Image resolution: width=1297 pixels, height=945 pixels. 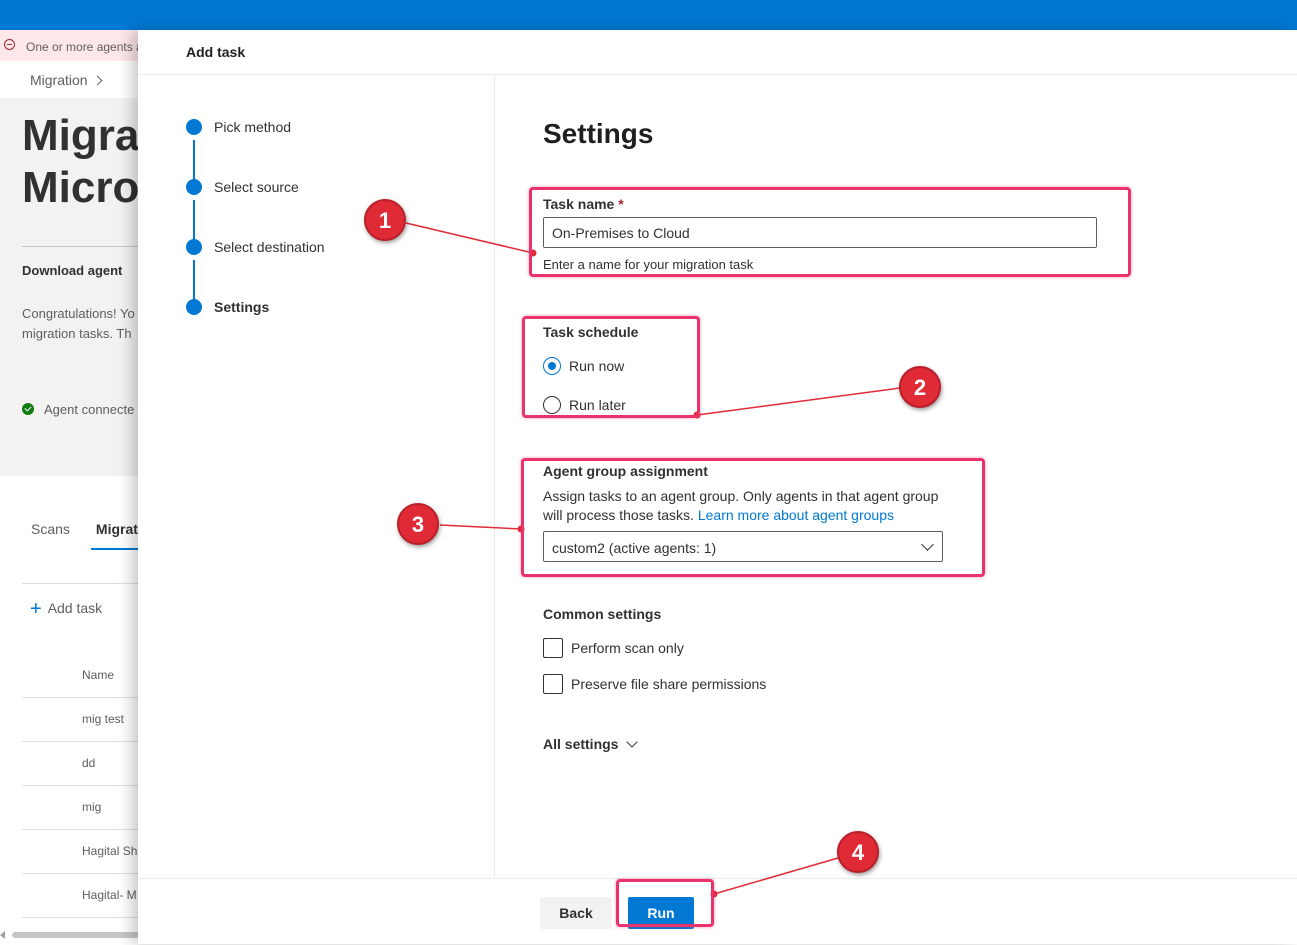 I want to click on horizontal-scrollbar, so click(x=70, y=935).